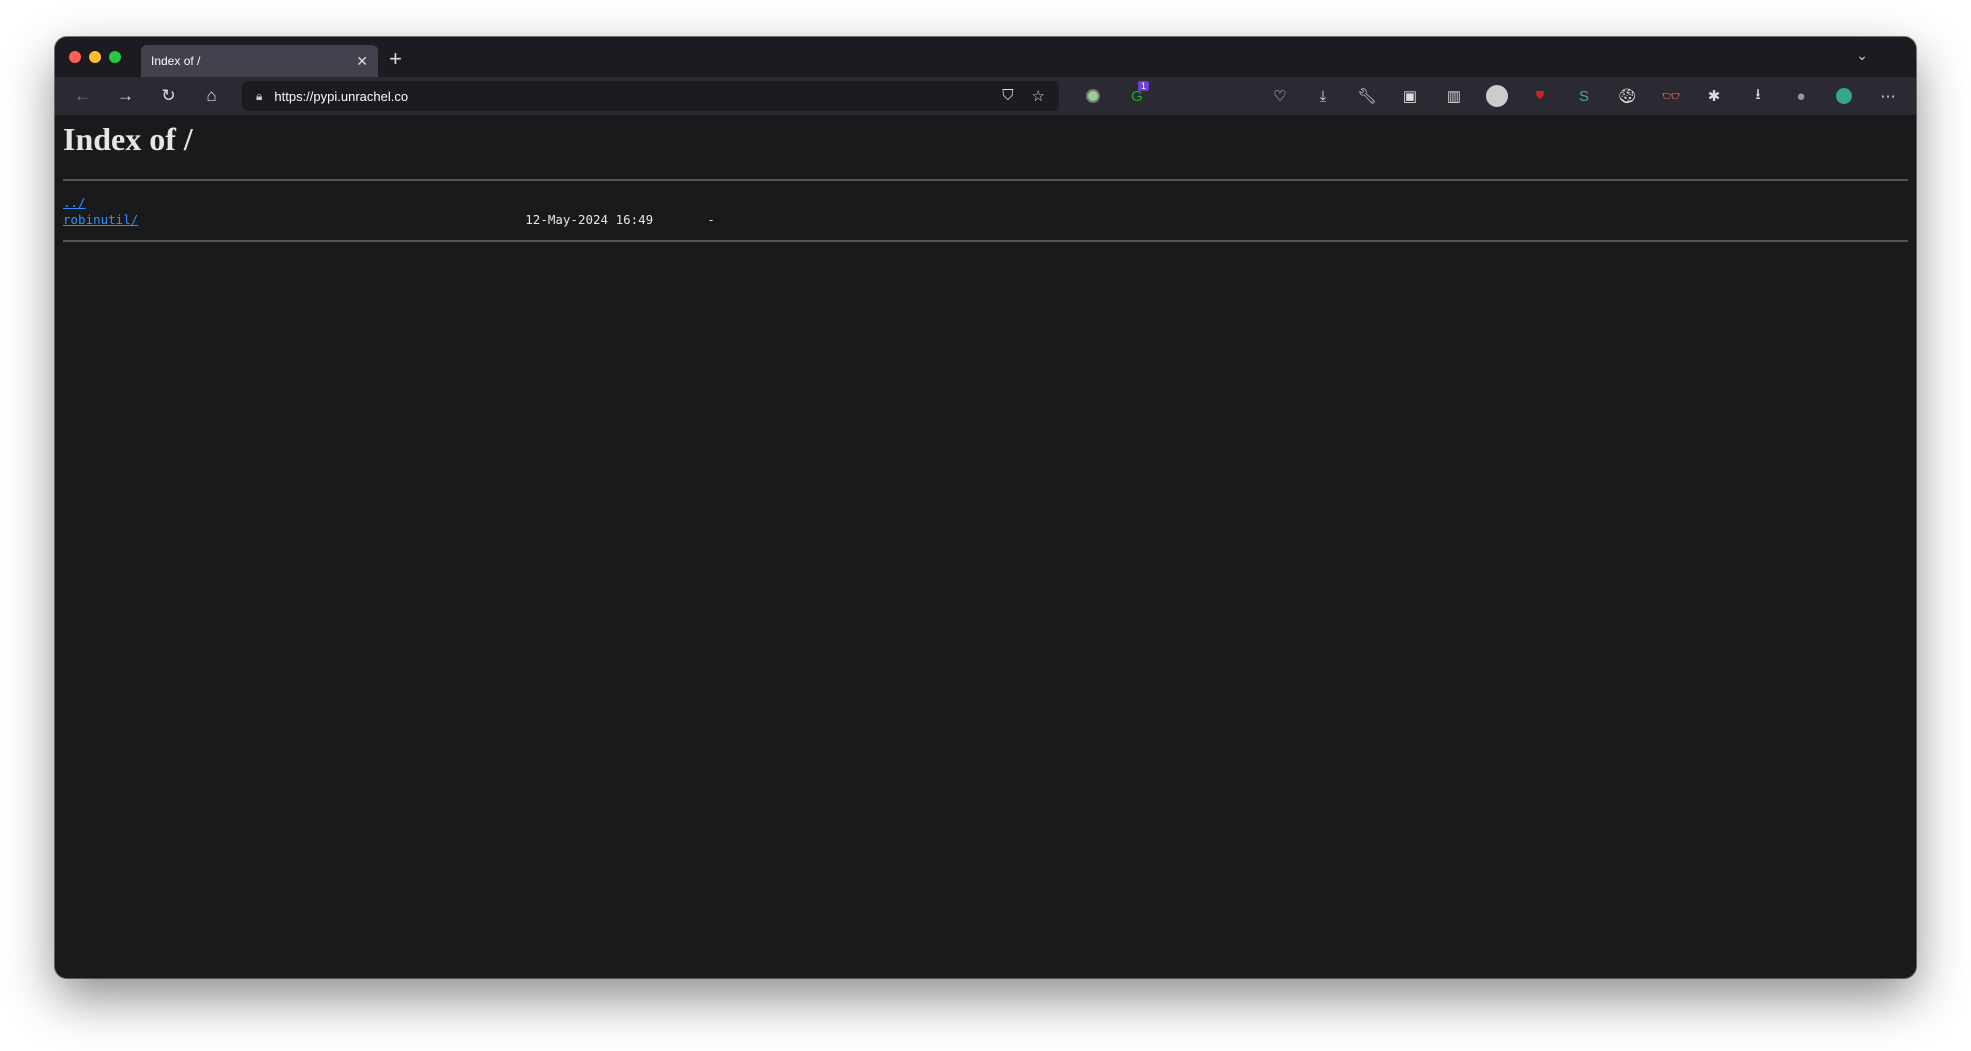 The image size is (1971, 1051). Describe the element at coordinates (82, 96) in the screenshot. I see `back-button: ←` at that location.